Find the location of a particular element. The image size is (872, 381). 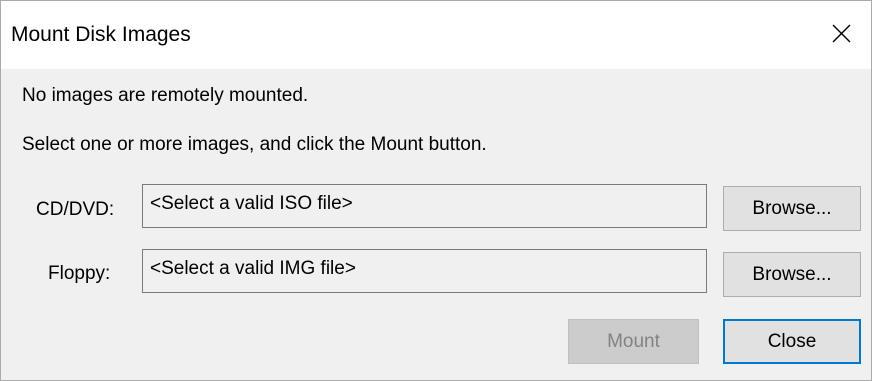

close-icon is located at coordinates (841, 33).